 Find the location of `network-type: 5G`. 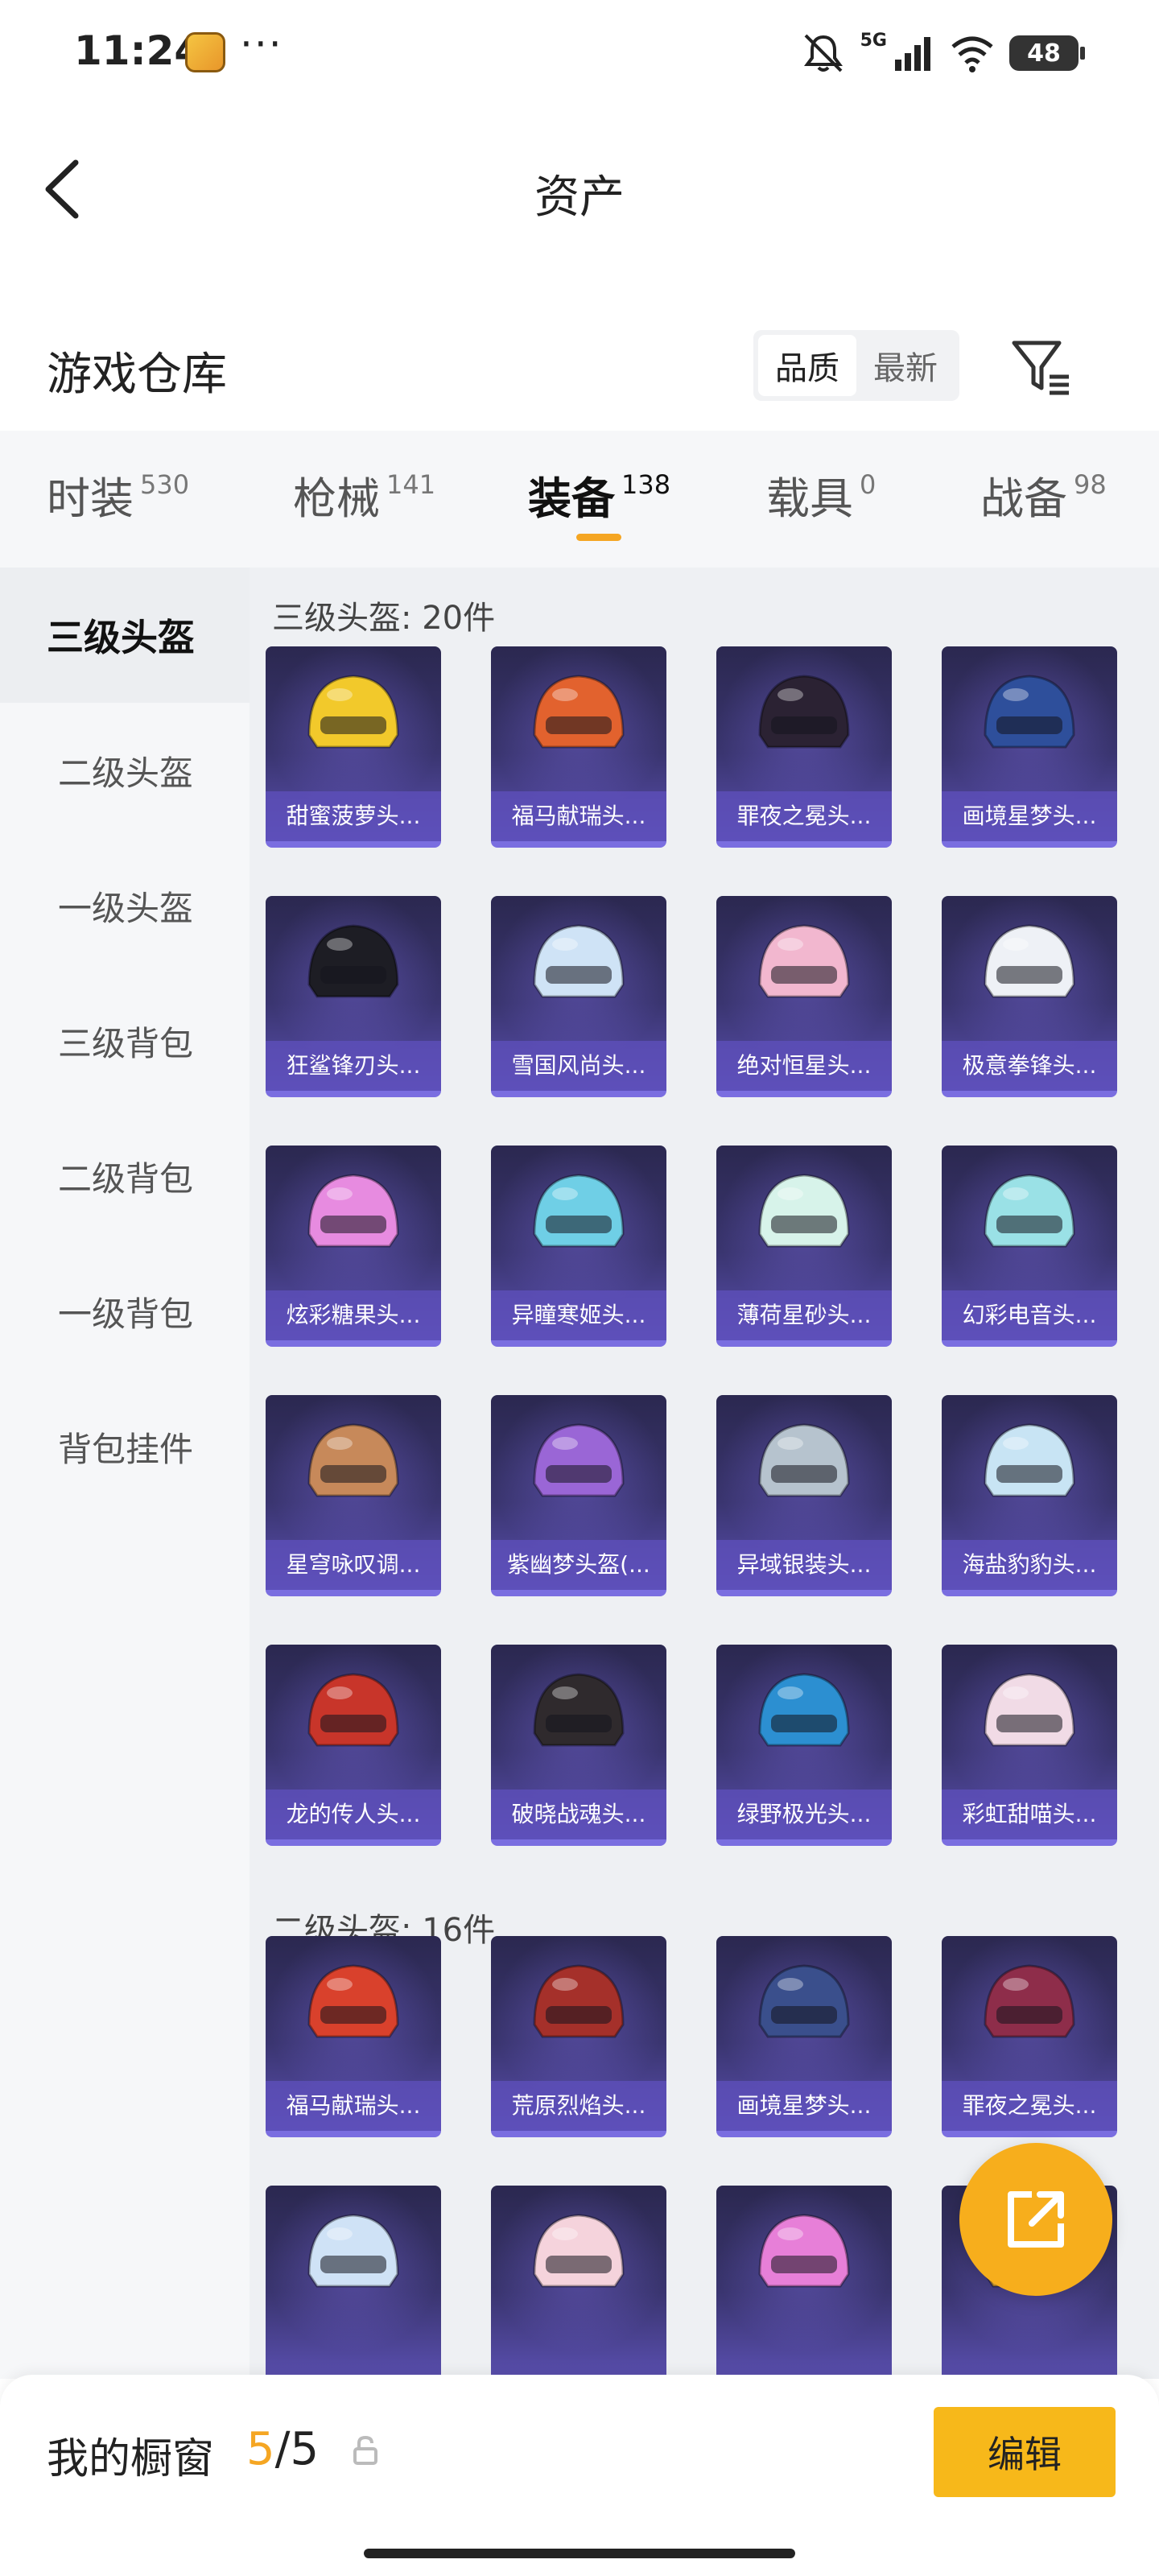

network-type: 5G is located at coordinates (873, 40).